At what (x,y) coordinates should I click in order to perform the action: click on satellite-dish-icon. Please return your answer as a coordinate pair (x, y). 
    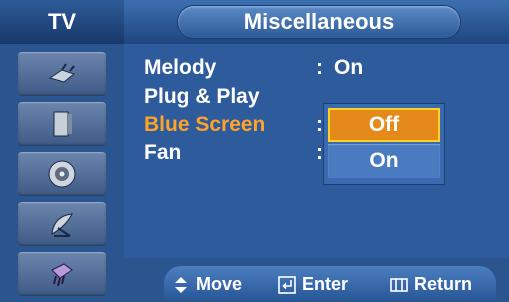
    Looking at the image, I should click on (62, 225).